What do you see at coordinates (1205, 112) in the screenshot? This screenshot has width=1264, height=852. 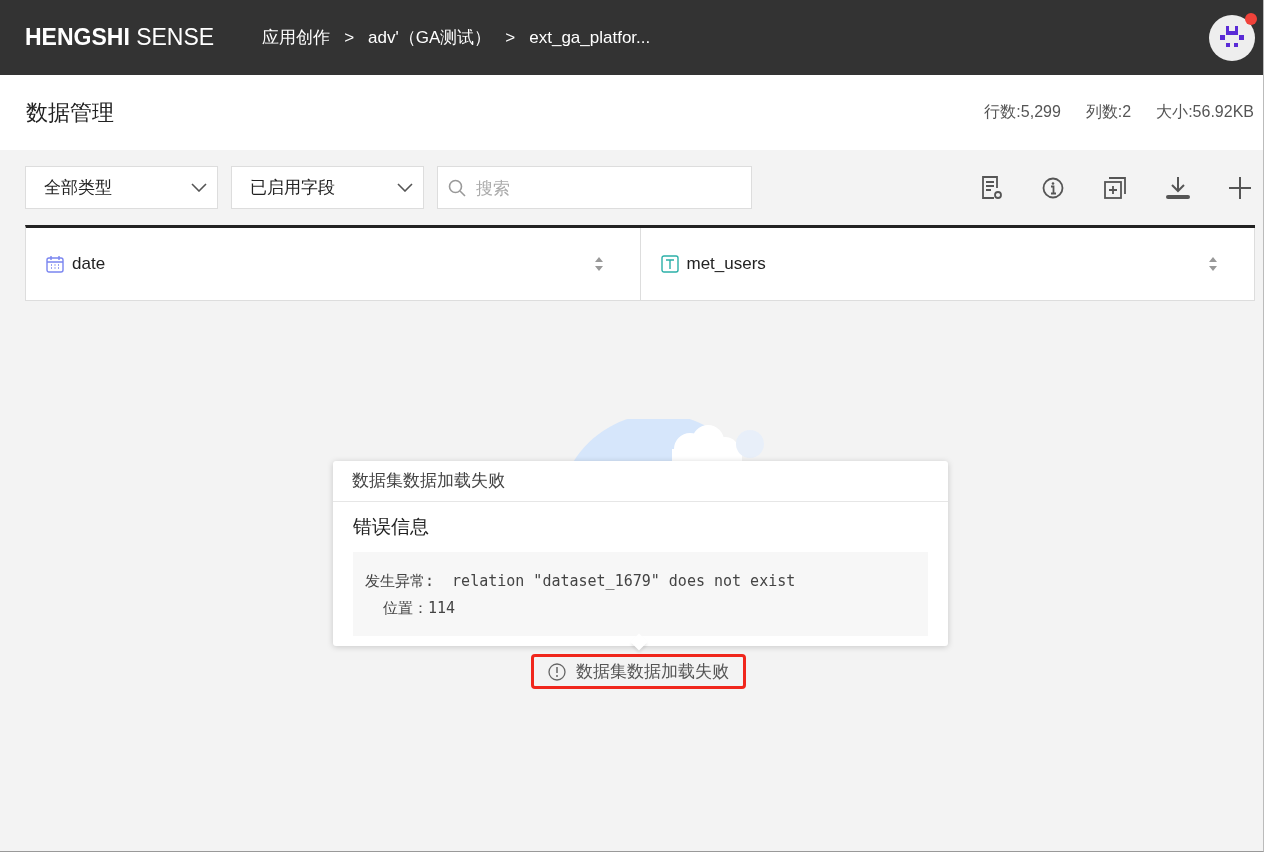 I see `stat-text: 大小:56.92KB` at bounding box center [1205, 112].